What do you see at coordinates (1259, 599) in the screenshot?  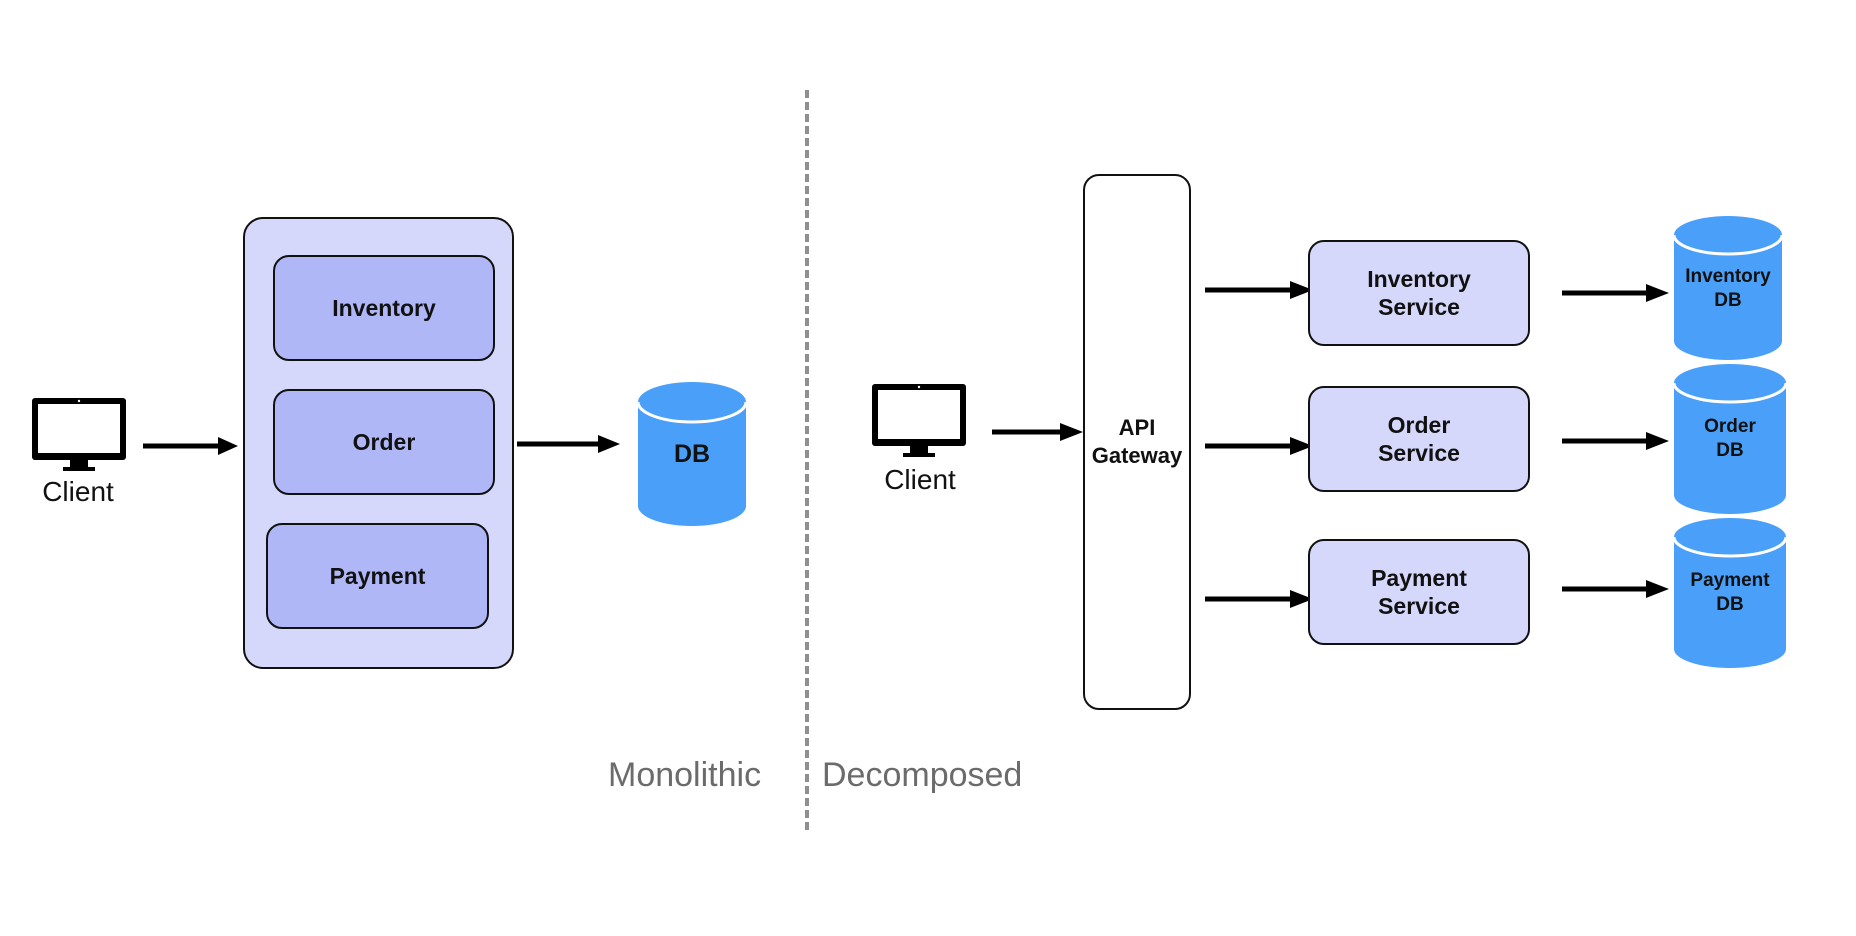 I see `arrow-gateway-to-payment-service` at bounding box center [1259, 599].